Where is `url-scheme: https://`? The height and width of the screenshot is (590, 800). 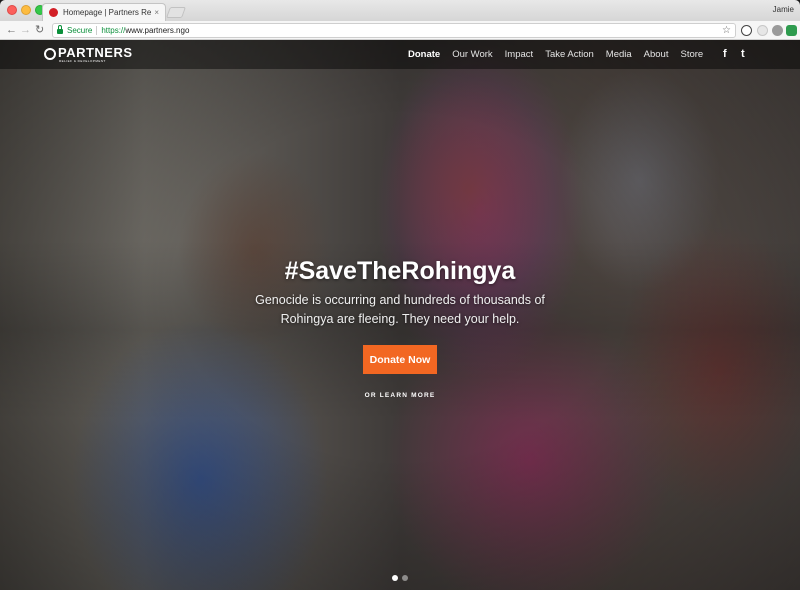
url-scheme: https:// is located at coordinates (113, 30).